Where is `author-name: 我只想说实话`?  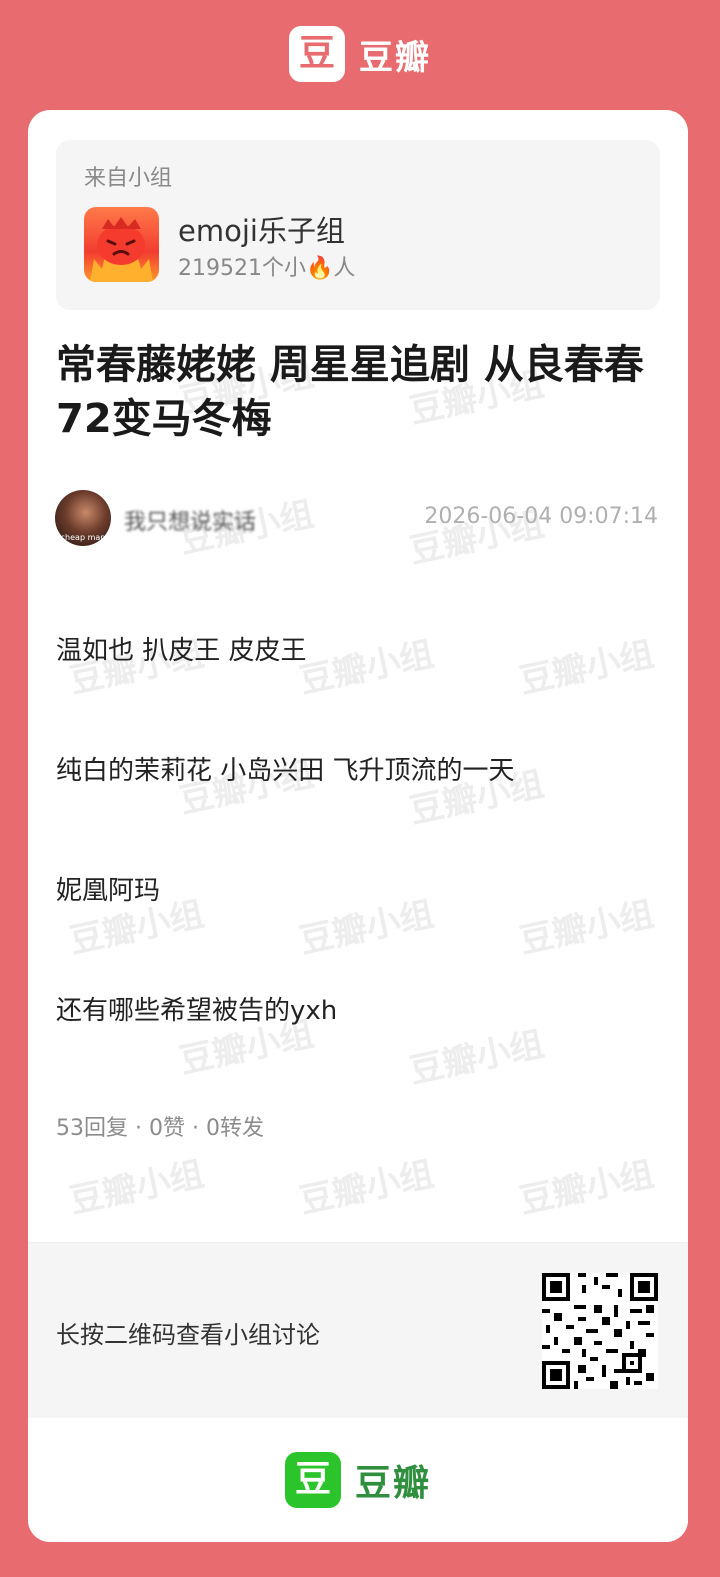
author-name: 我只想说实话 is located at coordinates (190, 520).